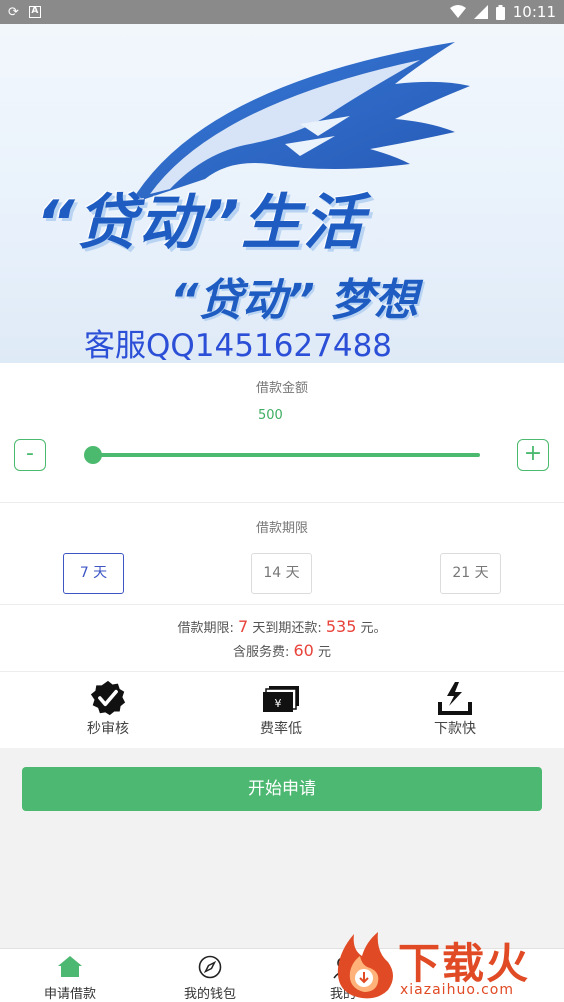 The image size is (564, 1002). I want to click on repayment-line: 借款期限: 7 天到期还款: 535 元。, so click(282, 626).